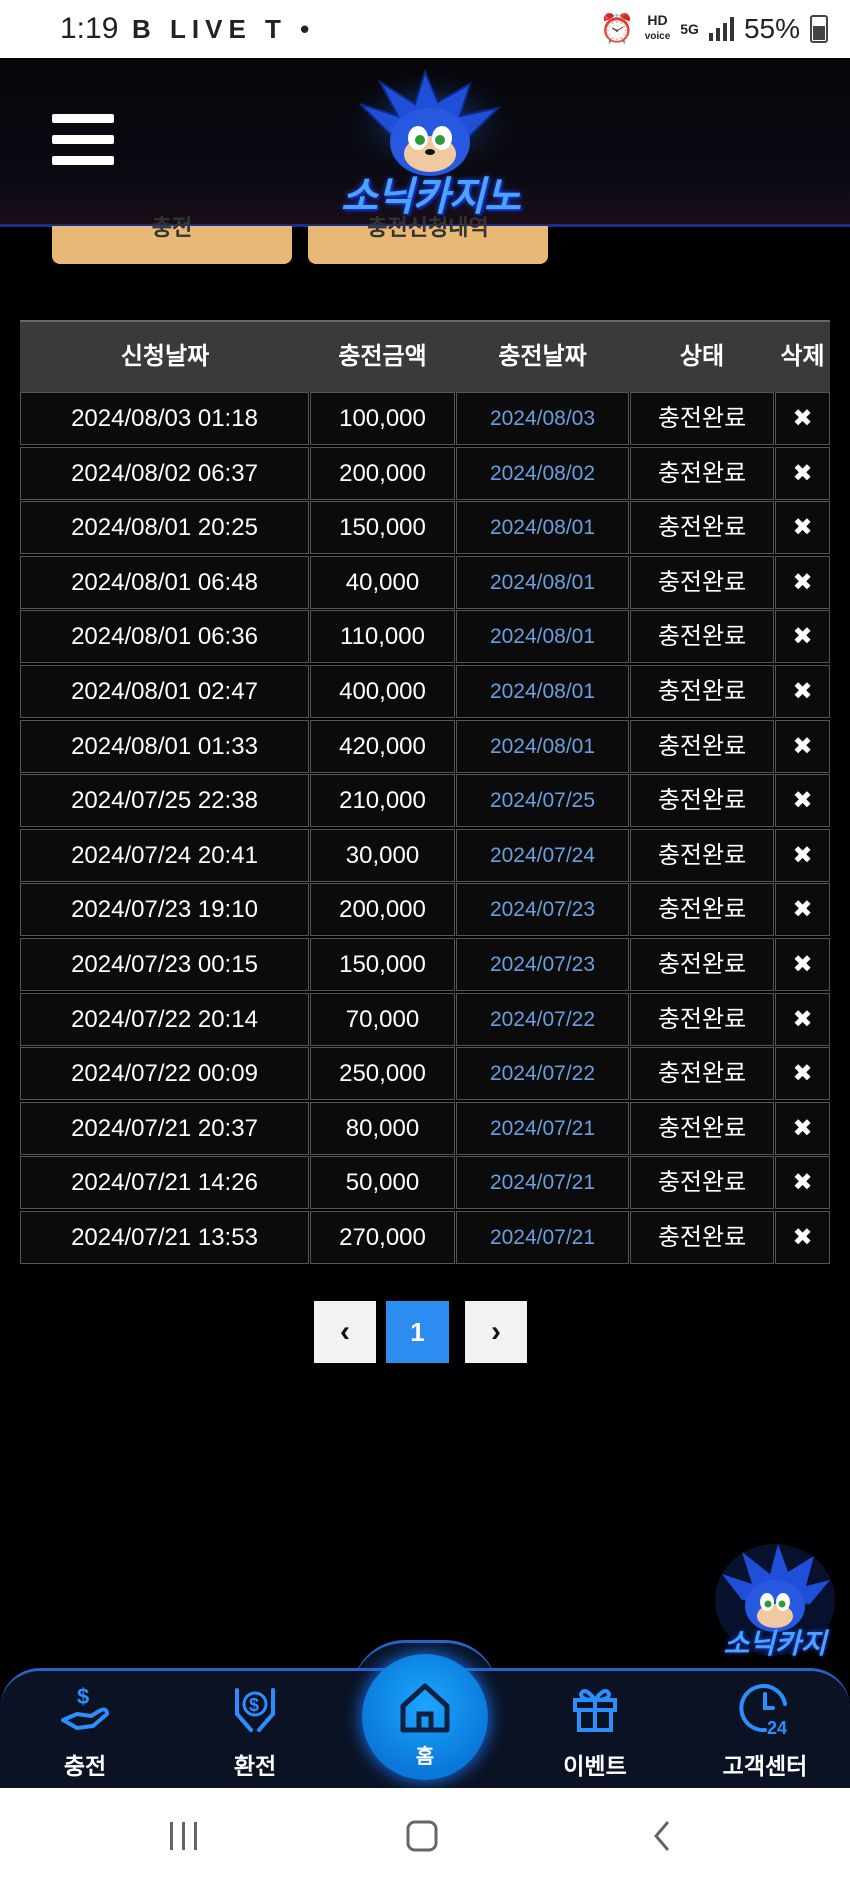  Describe the element at coordinates (164, 1019) in the screenshot. I see `row-request-date: 2024/07/22 20:14` at that location.